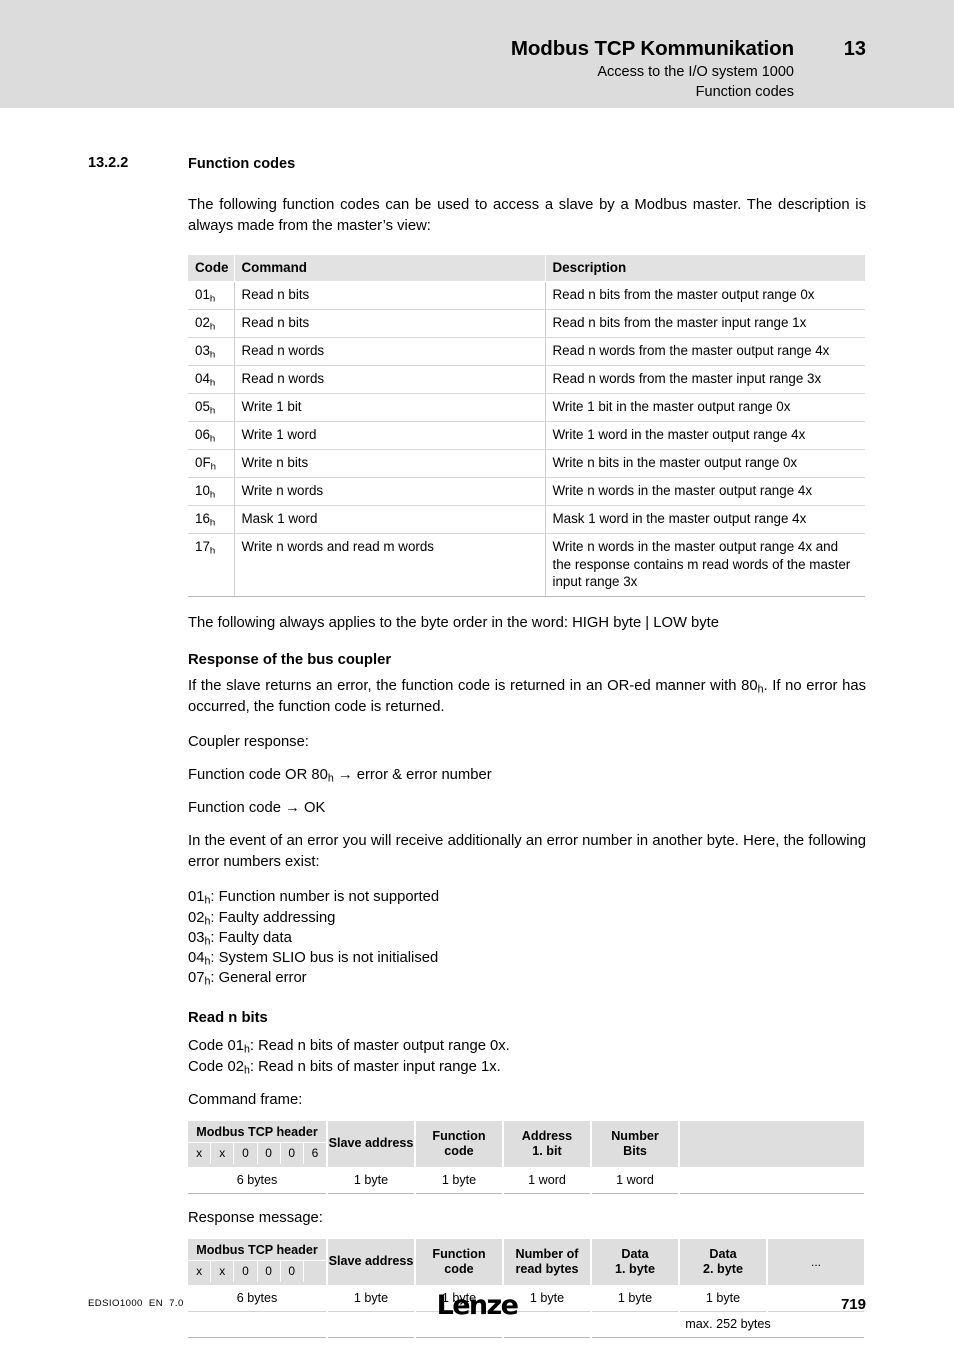 The width and height of the screenshot is (954, 1350). Describe the element at coordinates (203, 462) in the screenshot. I see `code-value: 0F` at that location.